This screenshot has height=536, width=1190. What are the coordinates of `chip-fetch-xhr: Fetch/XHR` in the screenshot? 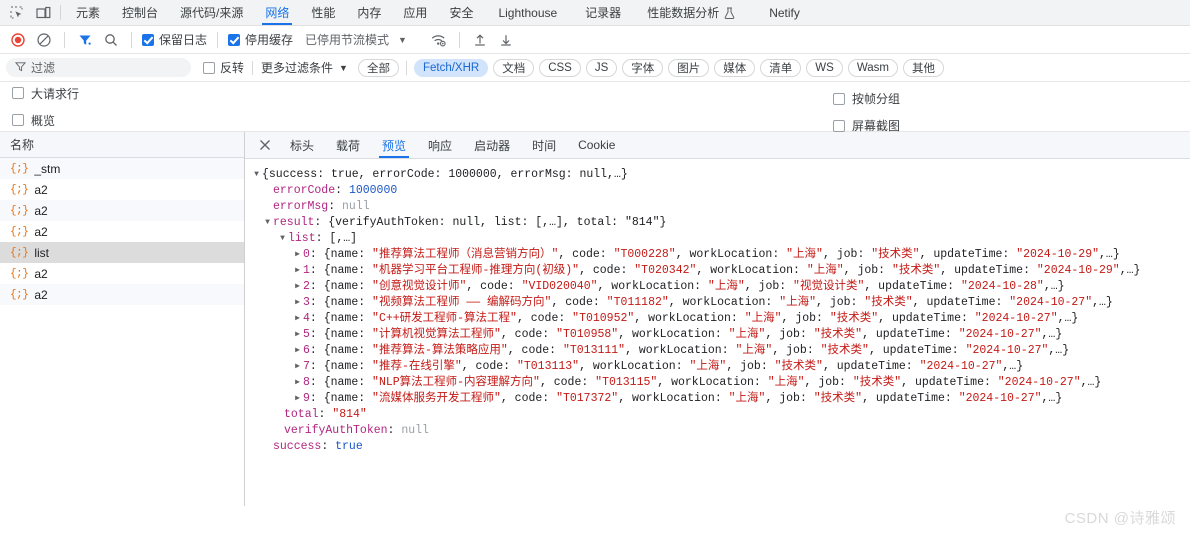 It's located at (451, 67).